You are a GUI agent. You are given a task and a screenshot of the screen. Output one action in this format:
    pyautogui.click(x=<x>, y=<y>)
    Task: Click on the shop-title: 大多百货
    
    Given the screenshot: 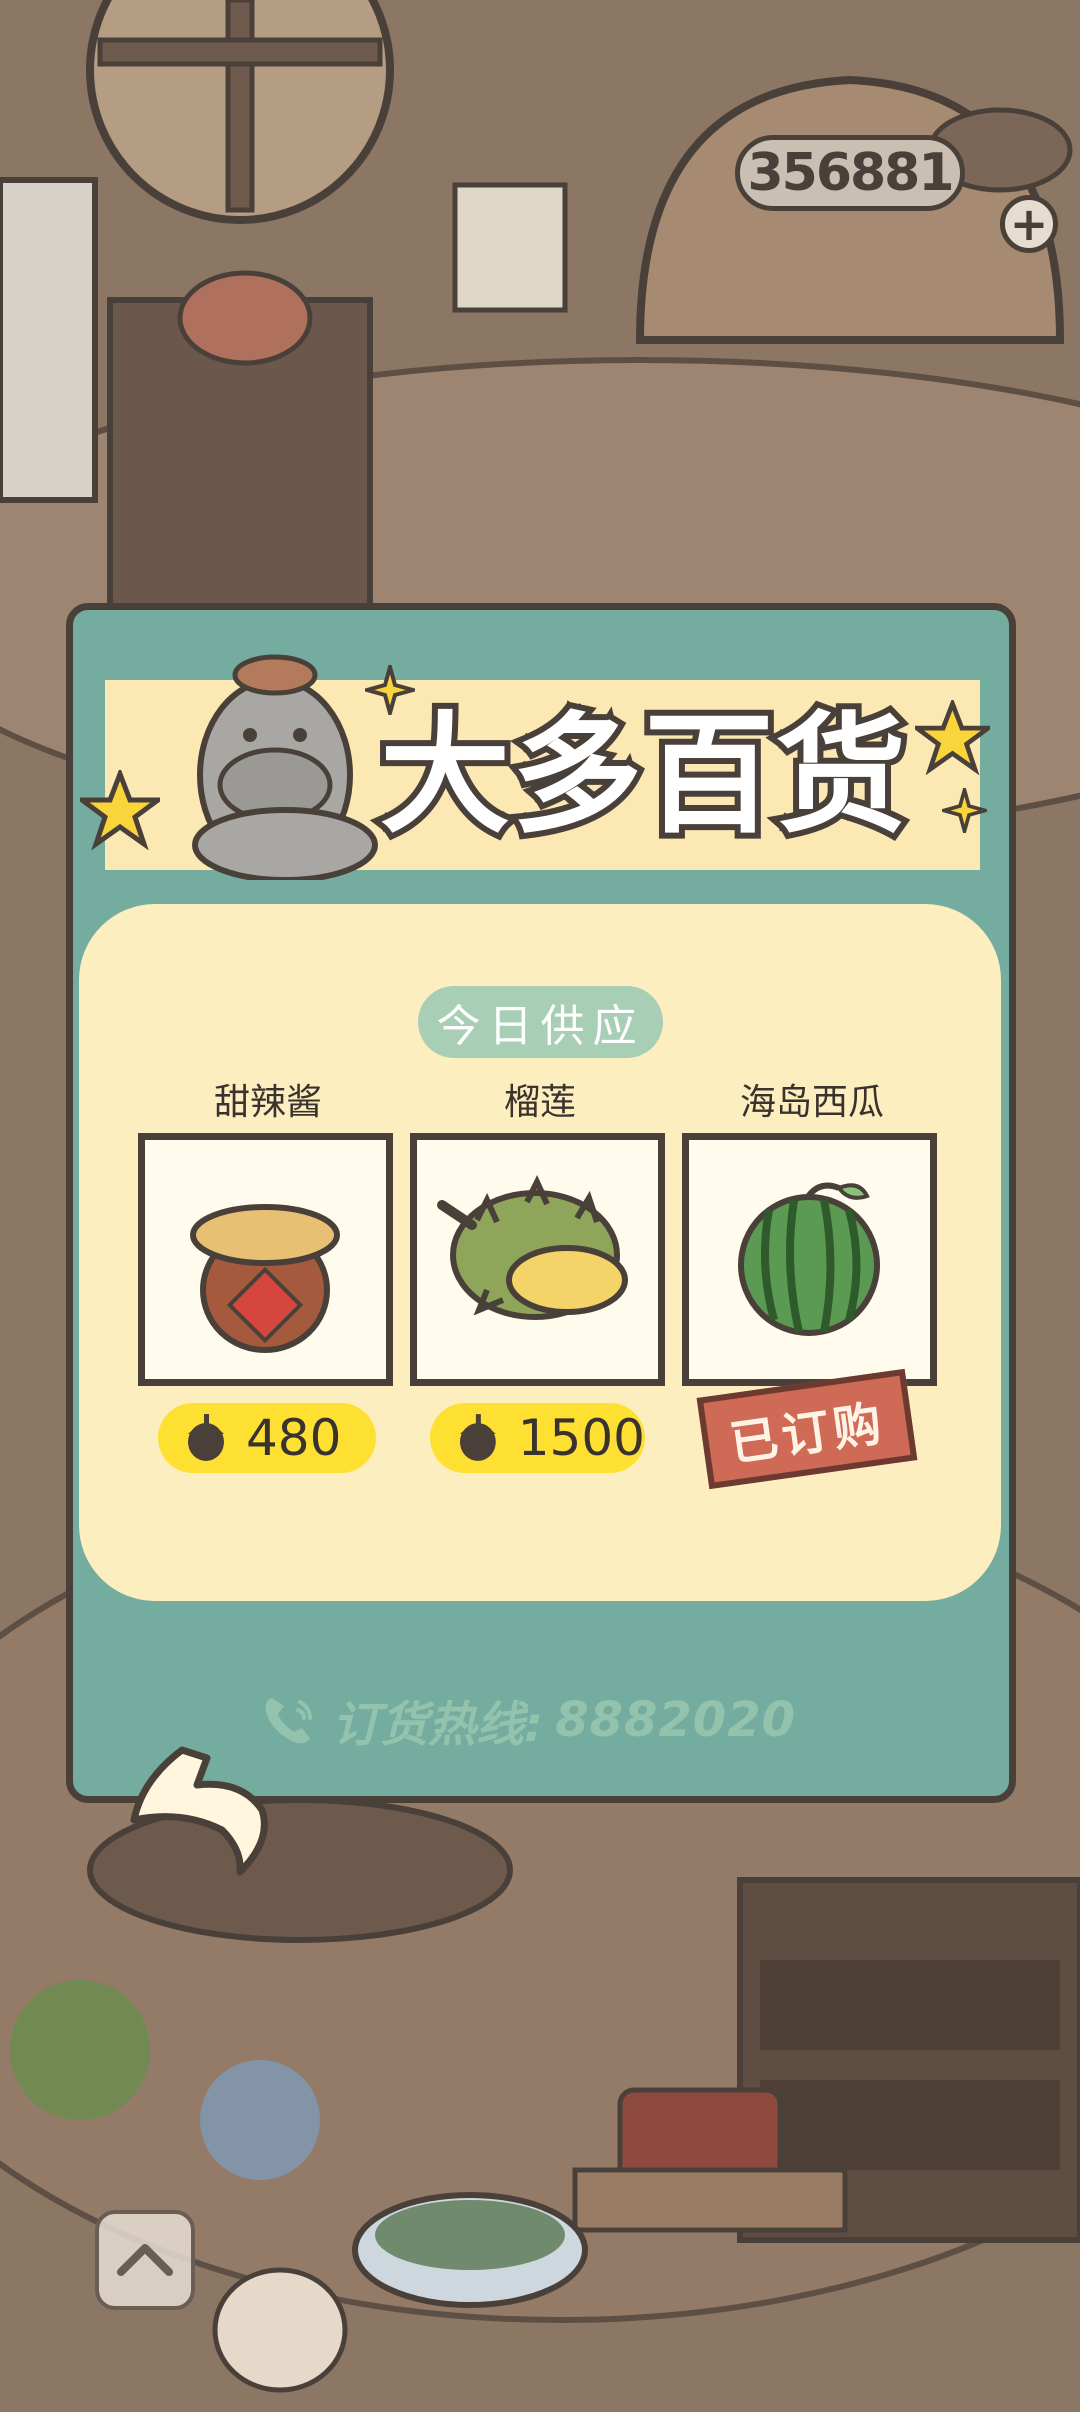 What is the action you would take?
    pyautogui.click(x=643, y=775)
    